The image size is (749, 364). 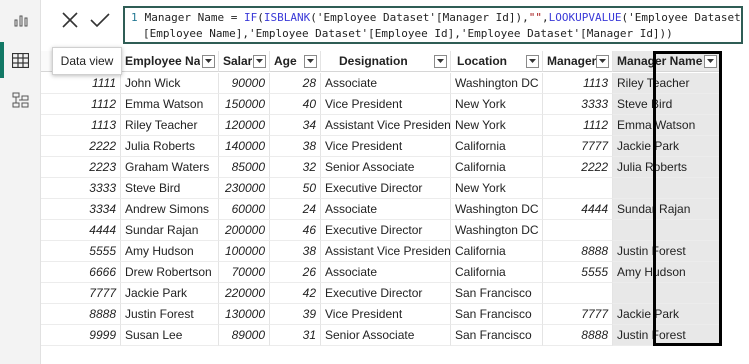 I want to click on cell-salary: 90000, so click(x=244, y=83).